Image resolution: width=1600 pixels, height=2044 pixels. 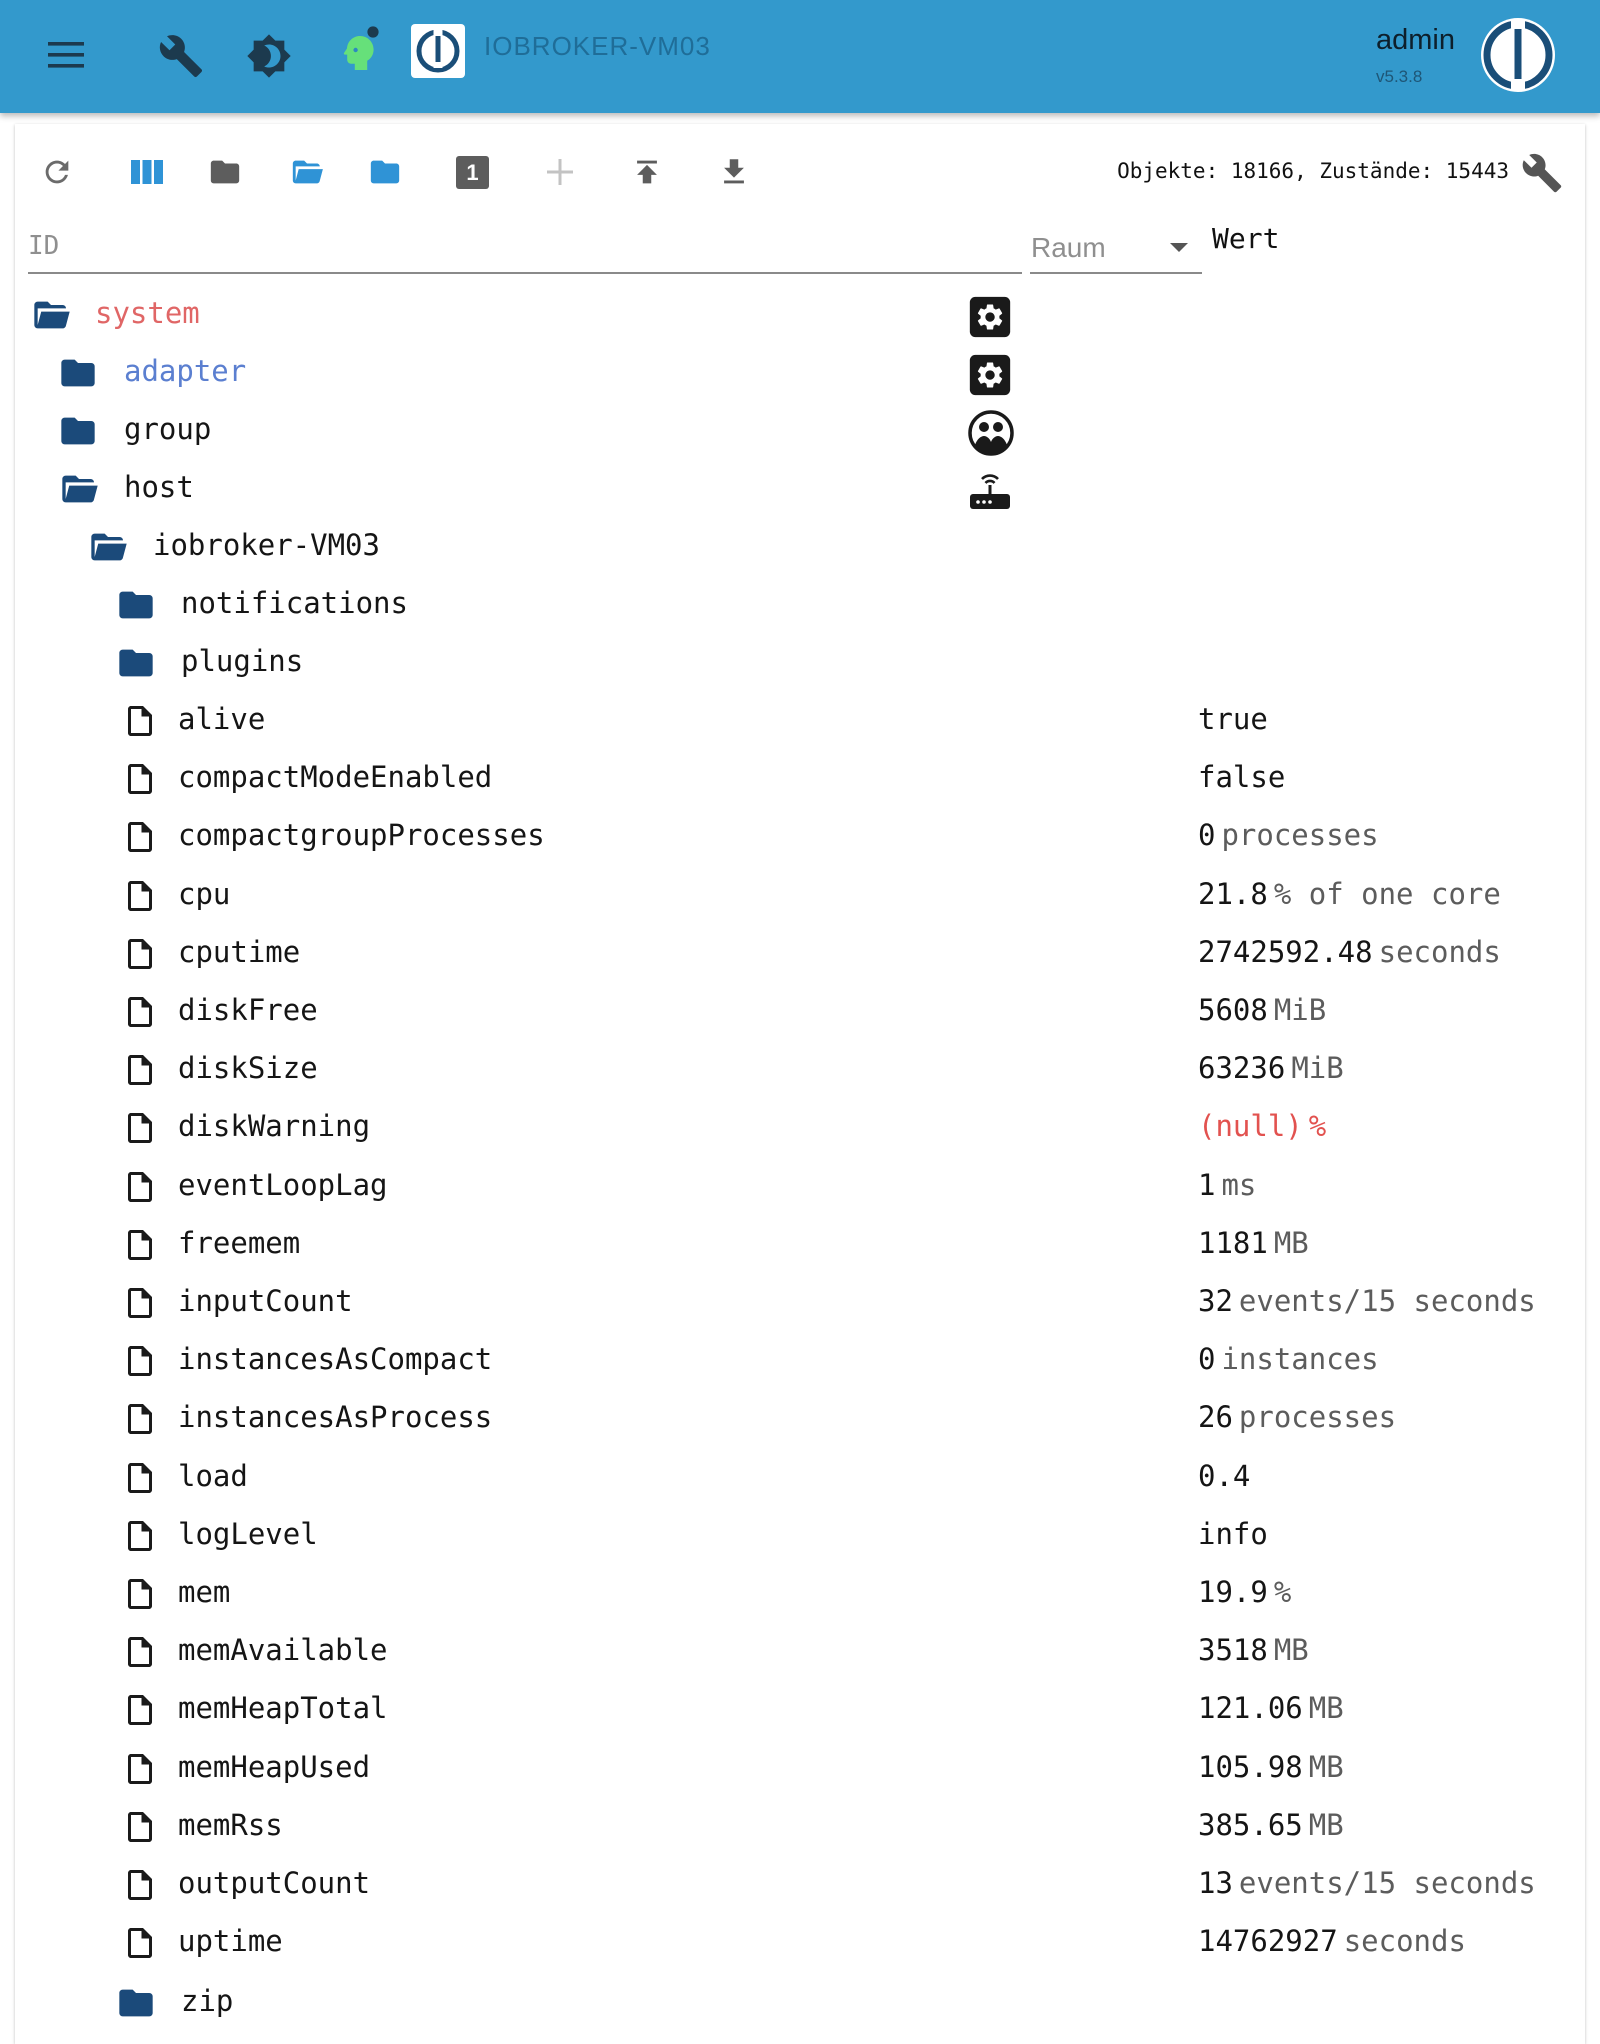 I want to click on state-value: info, so click(x=1233, y=1534).